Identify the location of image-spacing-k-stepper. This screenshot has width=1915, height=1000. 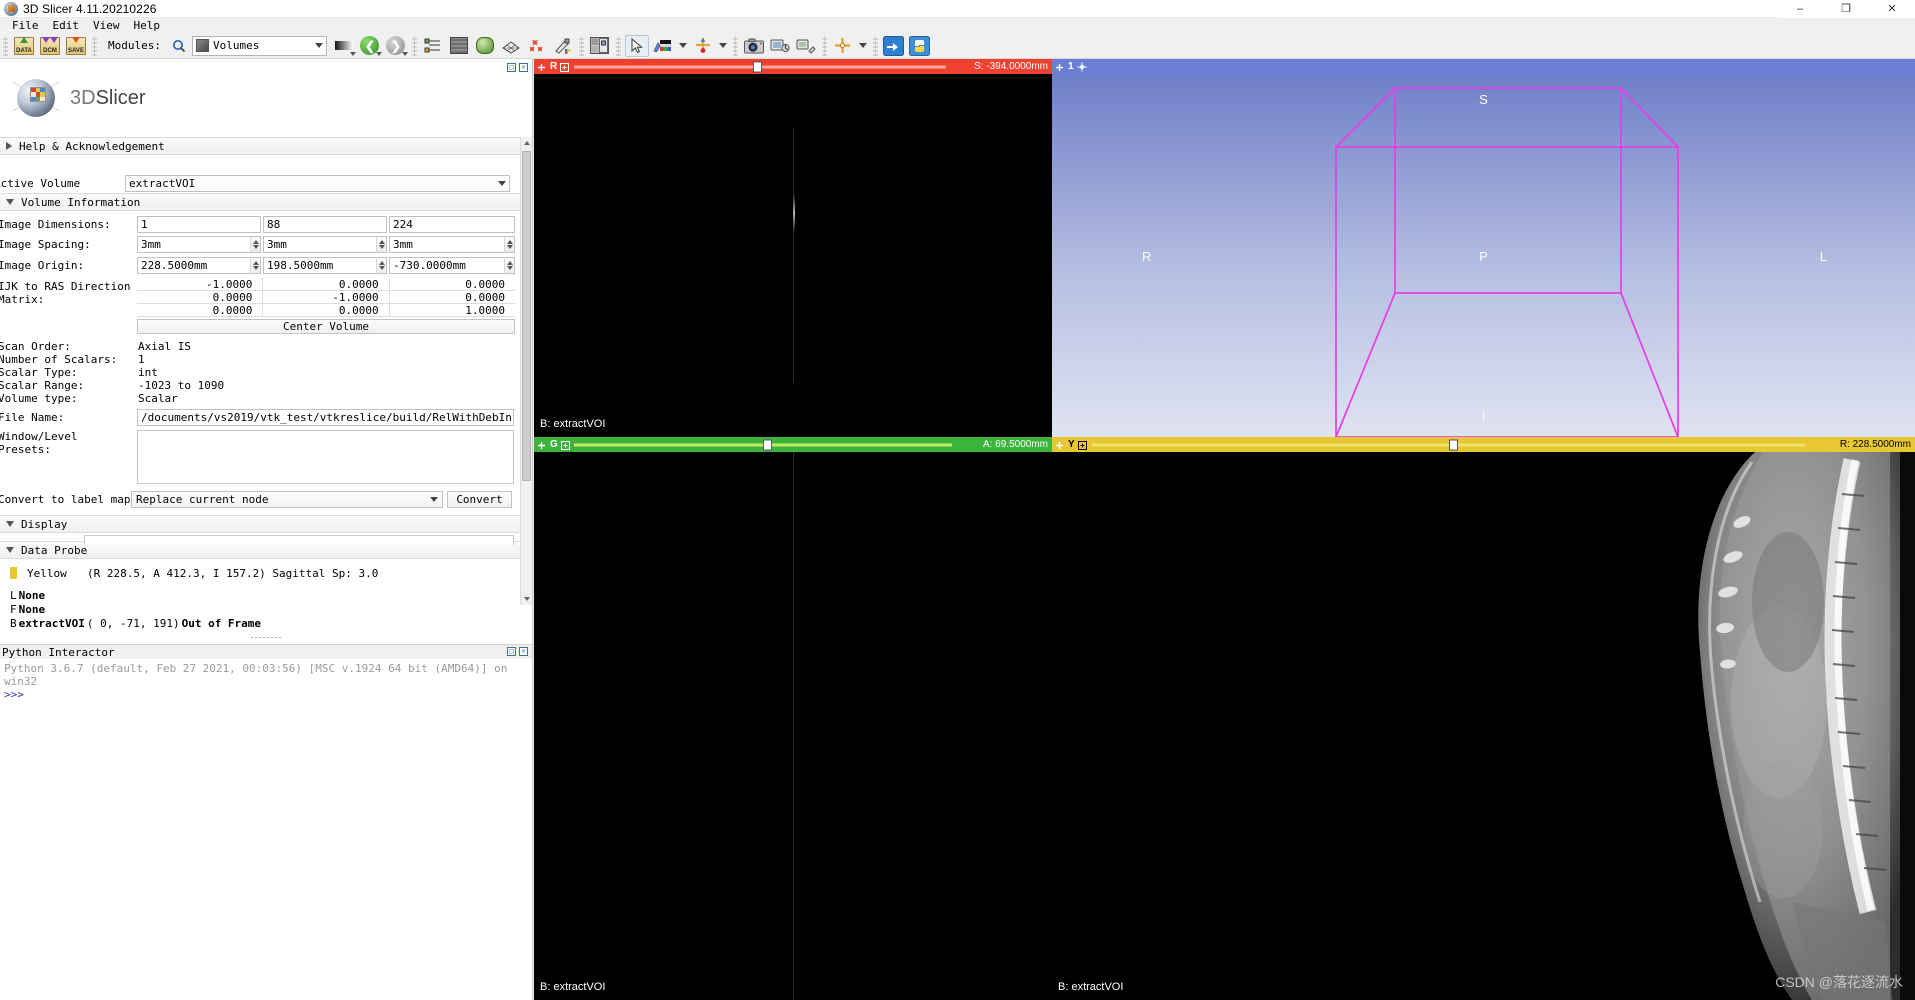
(509, 244).